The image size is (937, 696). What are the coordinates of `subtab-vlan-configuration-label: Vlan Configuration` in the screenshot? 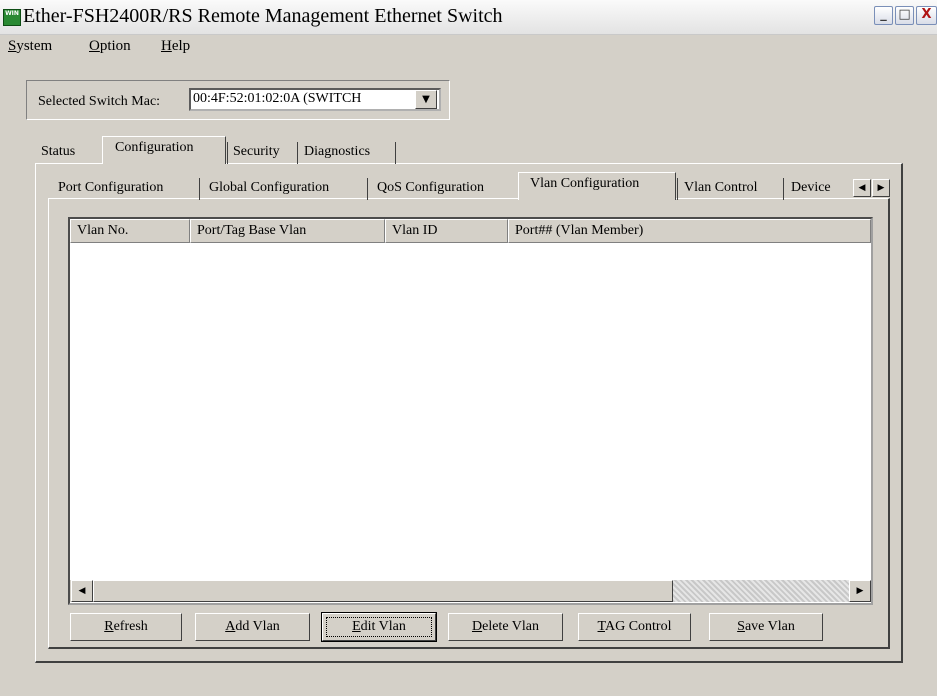 It's located at (585, 183).